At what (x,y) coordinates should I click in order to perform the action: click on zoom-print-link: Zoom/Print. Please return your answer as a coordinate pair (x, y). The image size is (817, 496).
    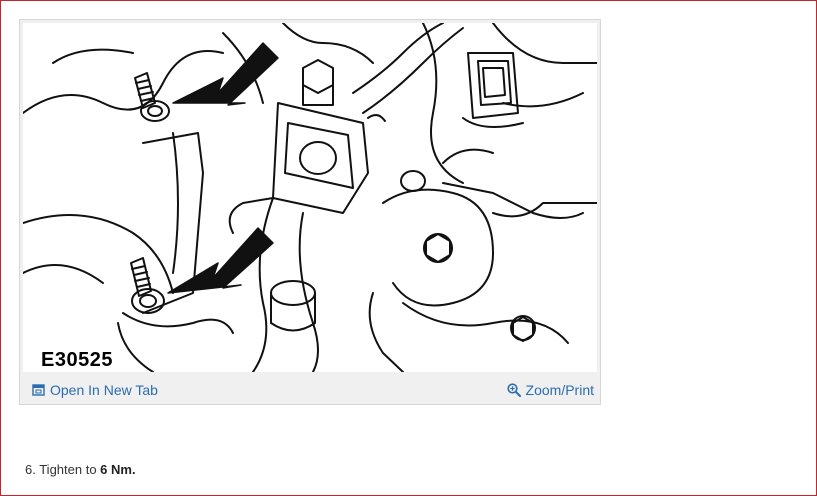
    Looking at the image, I should click on (550, 390).